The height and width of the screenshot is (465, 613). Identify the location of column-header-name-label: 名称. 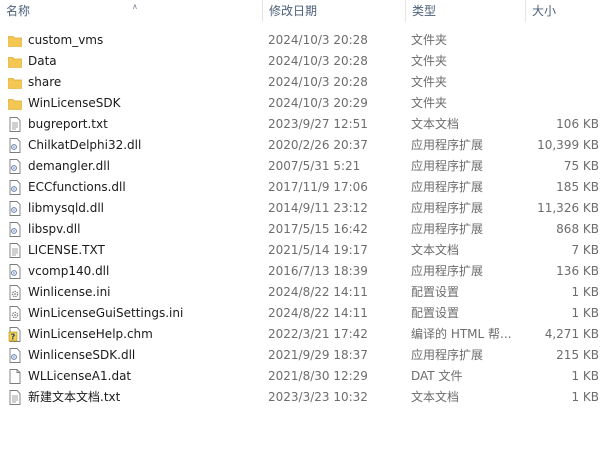
(18, 11).